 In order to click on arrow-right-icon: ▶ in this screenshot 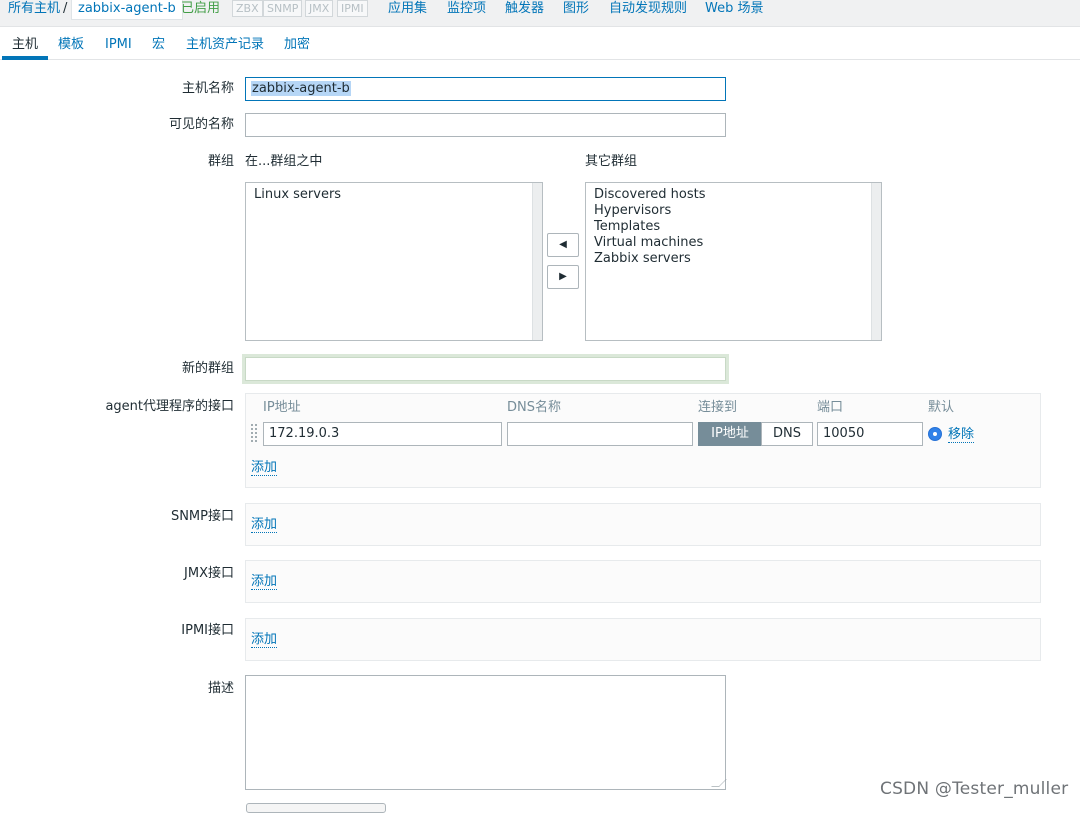, I will do `click(563, 276)`.